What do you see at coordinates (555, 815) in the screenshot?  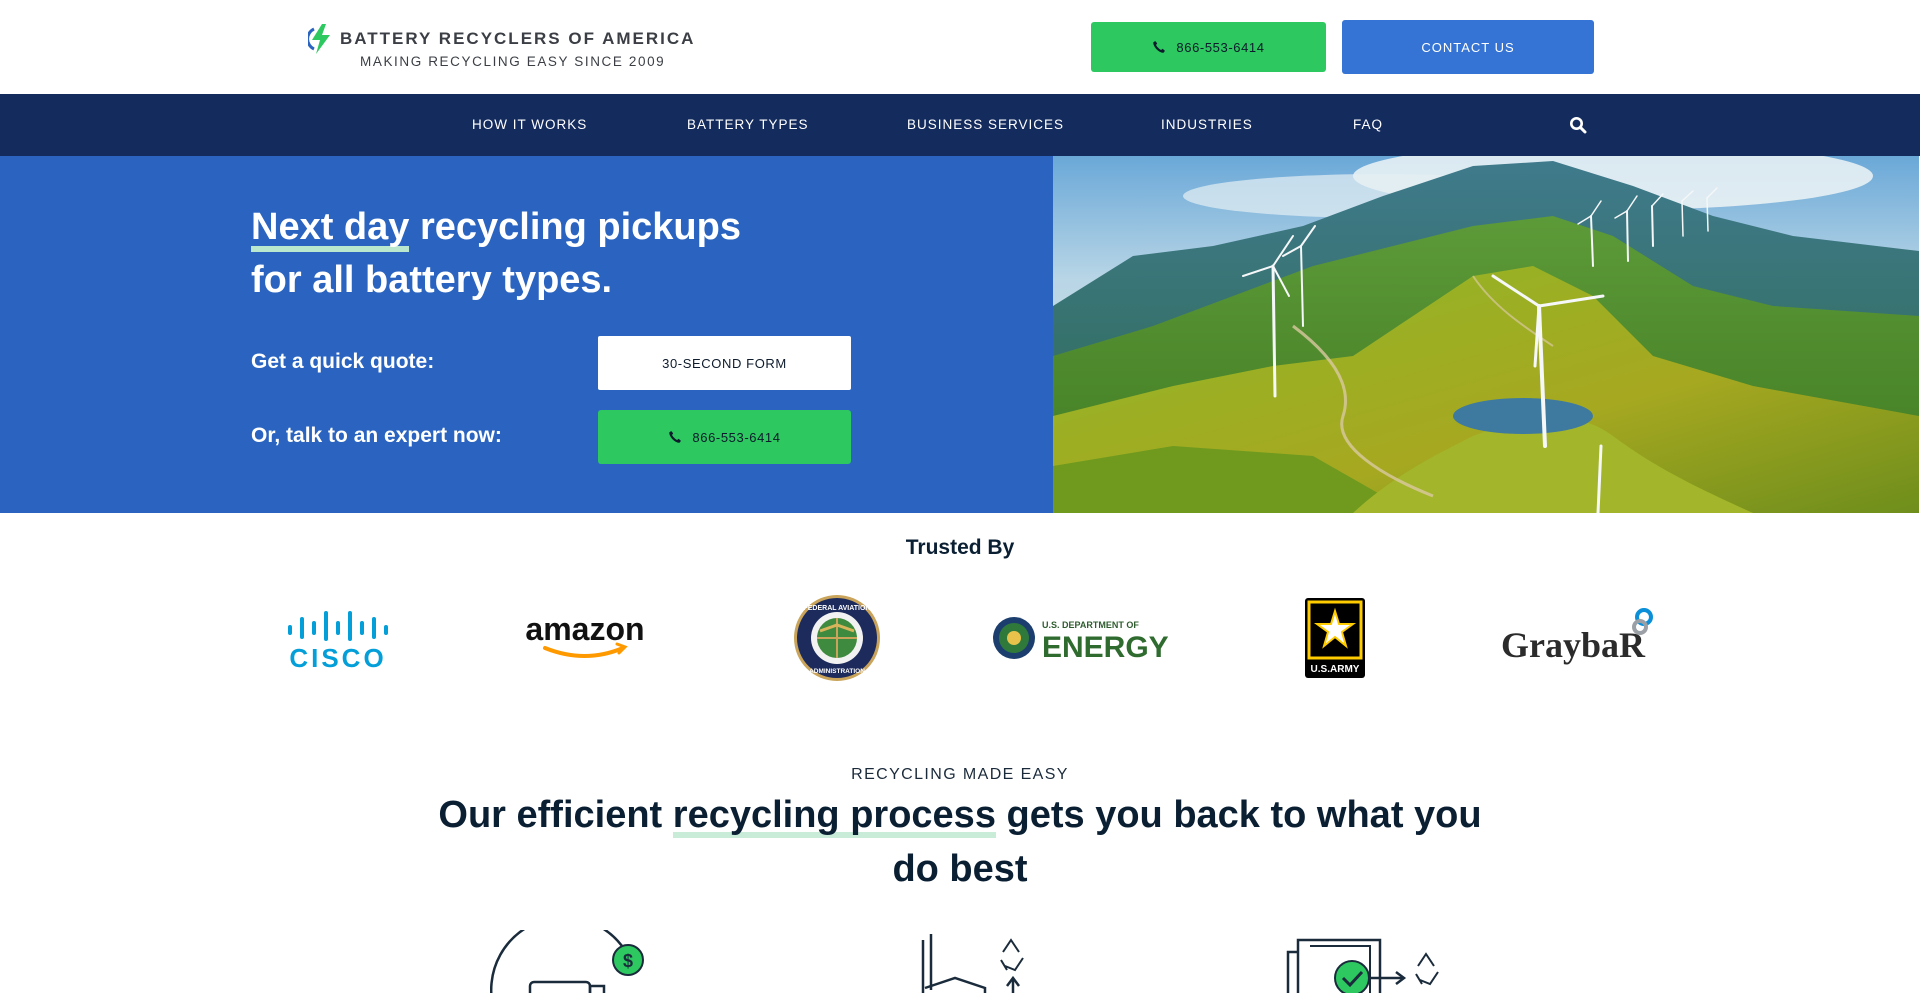 I see `process-title-pre: Our efficient` at bounding box center [555, 815].